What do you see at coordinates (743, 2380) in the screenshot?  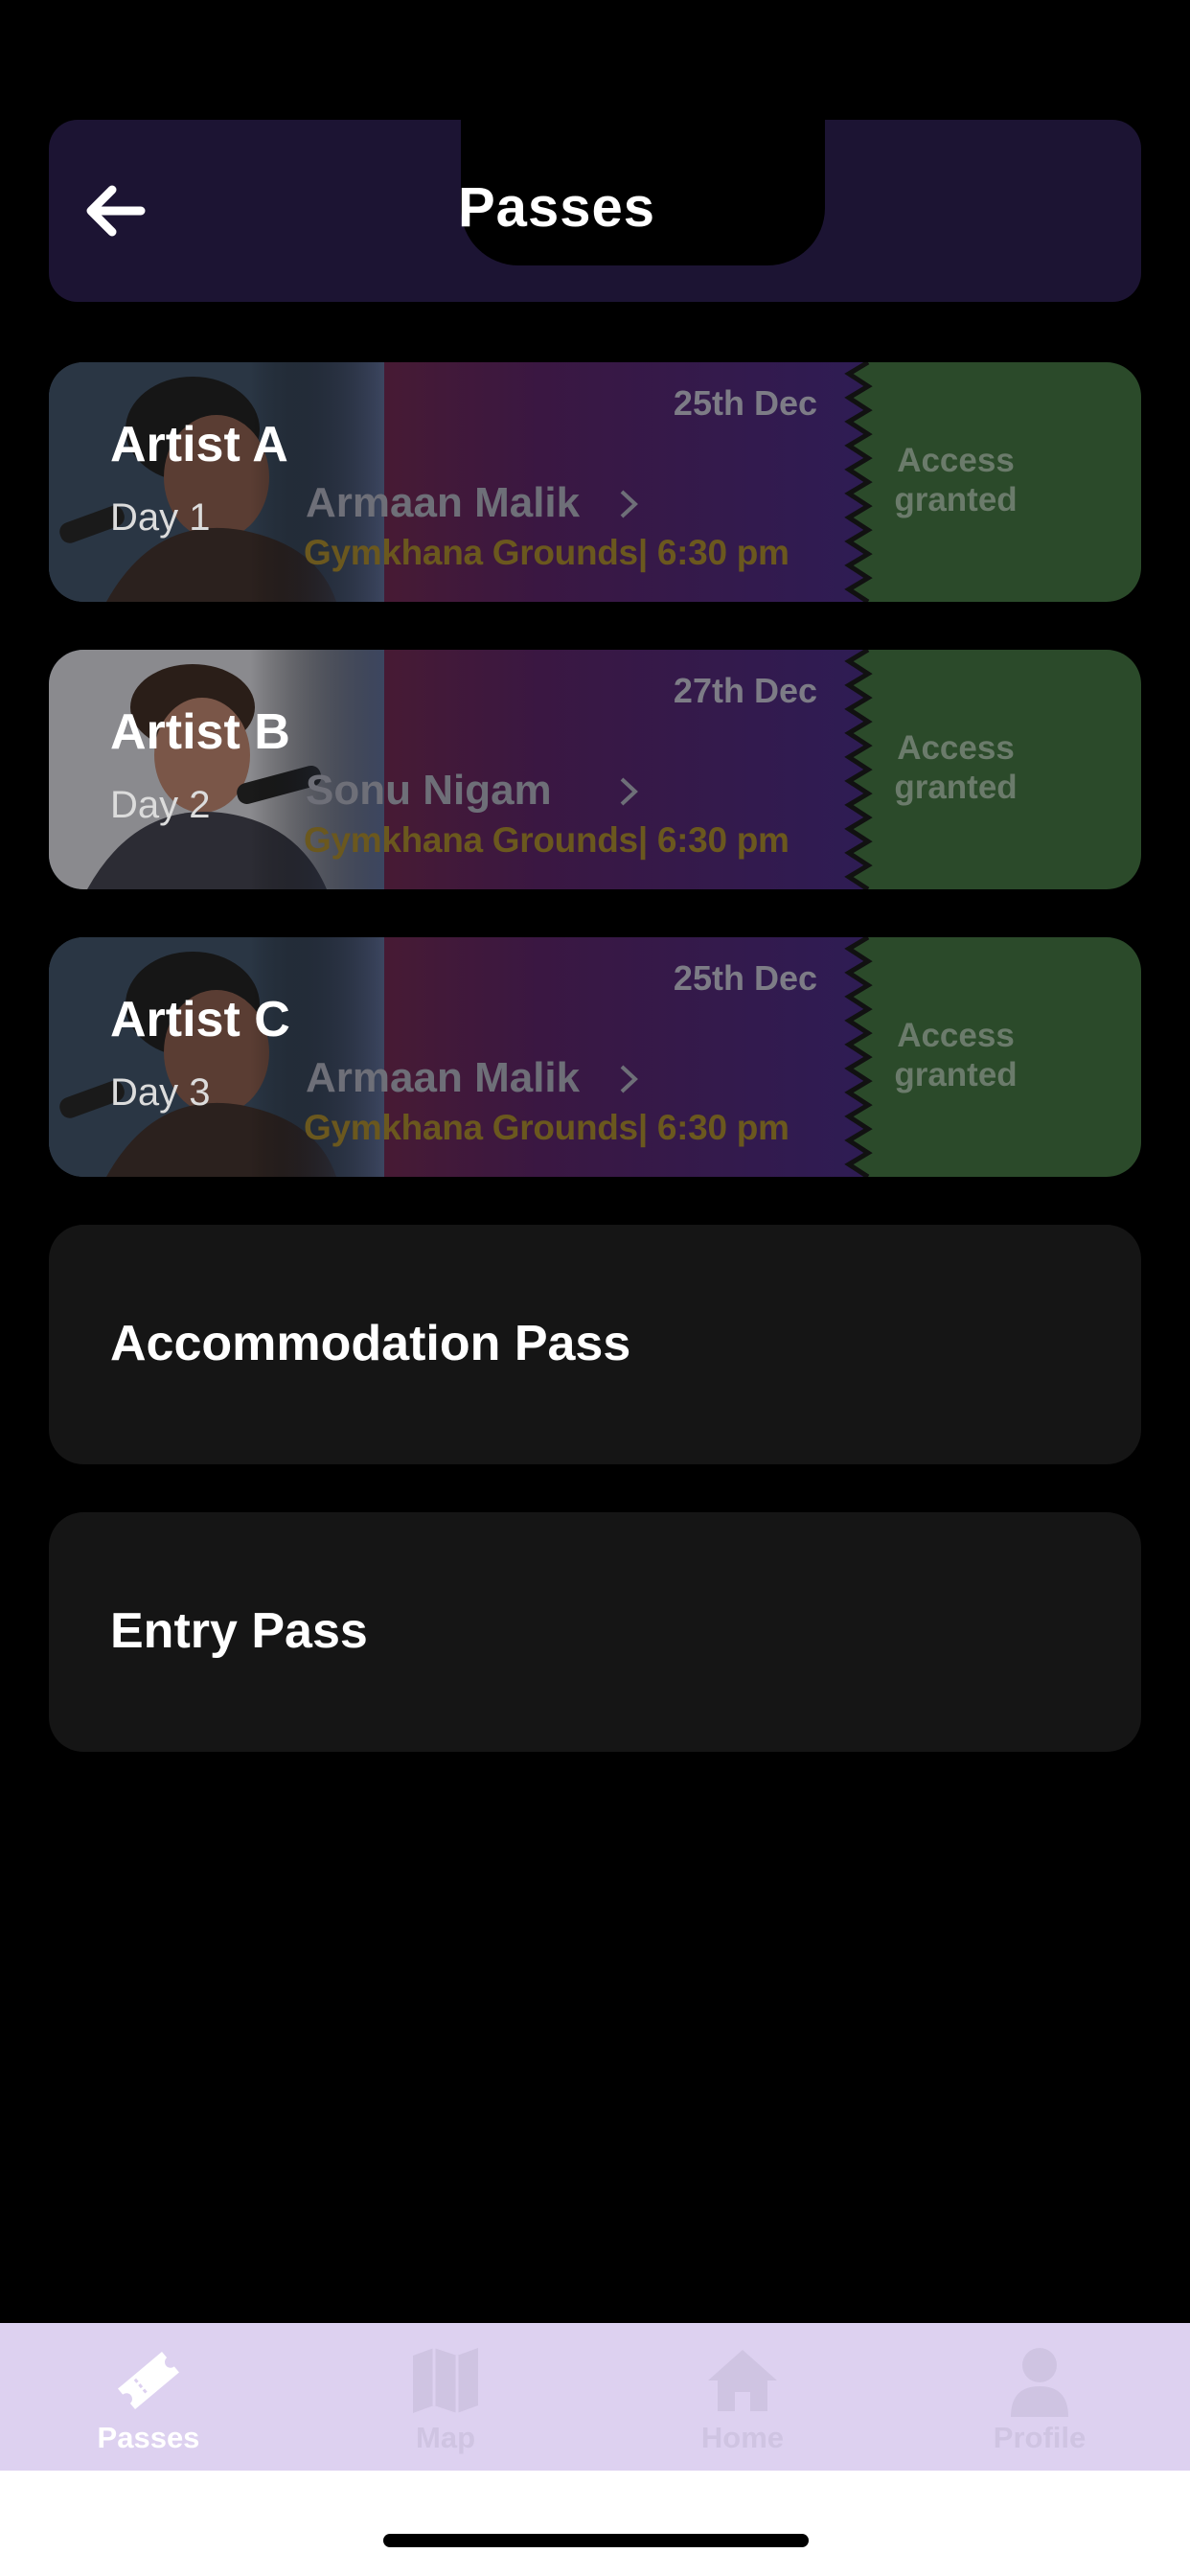 I see `home-icon` at bounding box center [743, 2380].